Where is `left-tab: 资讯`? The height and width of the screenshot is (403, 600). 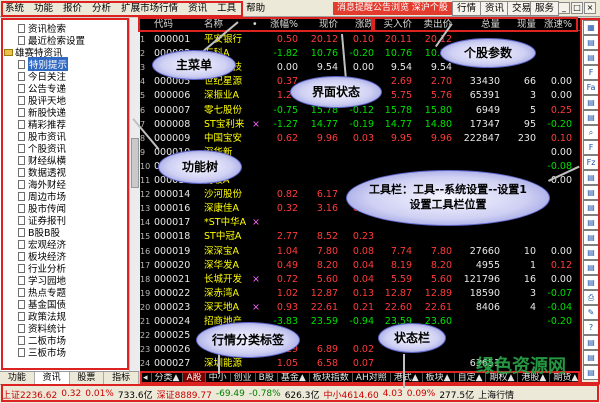
left-tab: 资讯 is located at coordinates (52, 378).